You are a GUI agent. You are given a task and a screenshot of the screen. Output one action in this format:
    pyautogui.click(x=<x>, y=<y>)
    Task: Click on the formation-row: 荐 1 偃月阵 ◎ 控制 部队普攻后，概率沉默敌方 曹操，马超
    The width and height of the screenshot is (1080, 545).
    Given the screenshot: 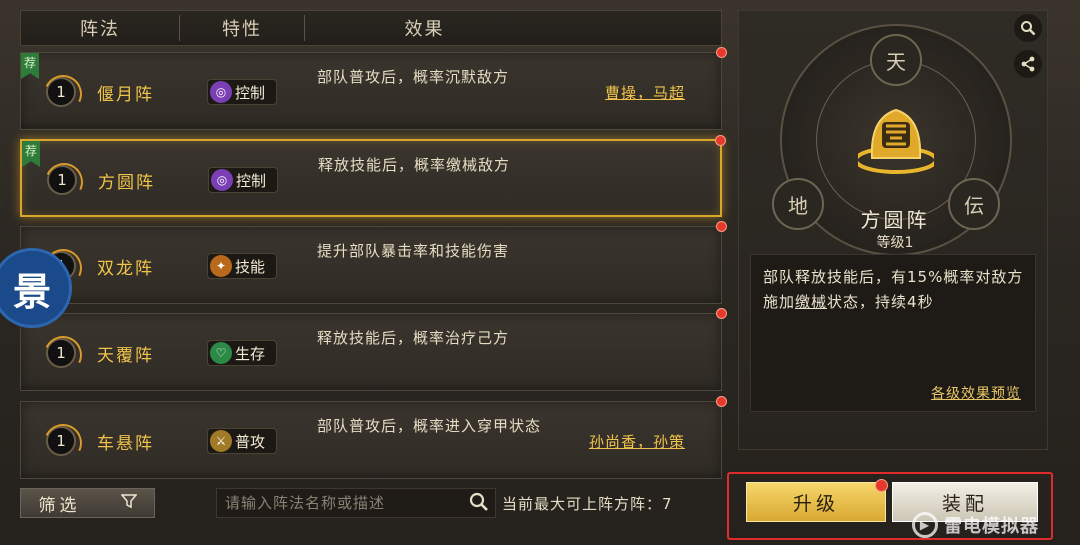 What is the action you would take?
    pyautogui.click(x=373, y=89)
    